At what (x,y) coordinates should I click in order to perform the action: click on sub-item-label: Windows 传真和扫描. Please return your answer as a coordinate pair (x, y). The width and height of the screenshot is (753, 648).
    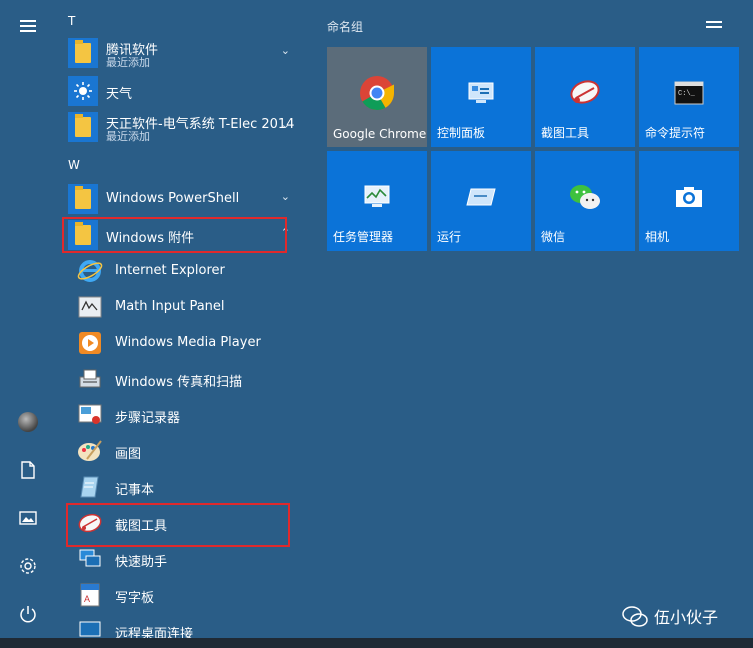
    Looking at the image, I should click on (179, 382).